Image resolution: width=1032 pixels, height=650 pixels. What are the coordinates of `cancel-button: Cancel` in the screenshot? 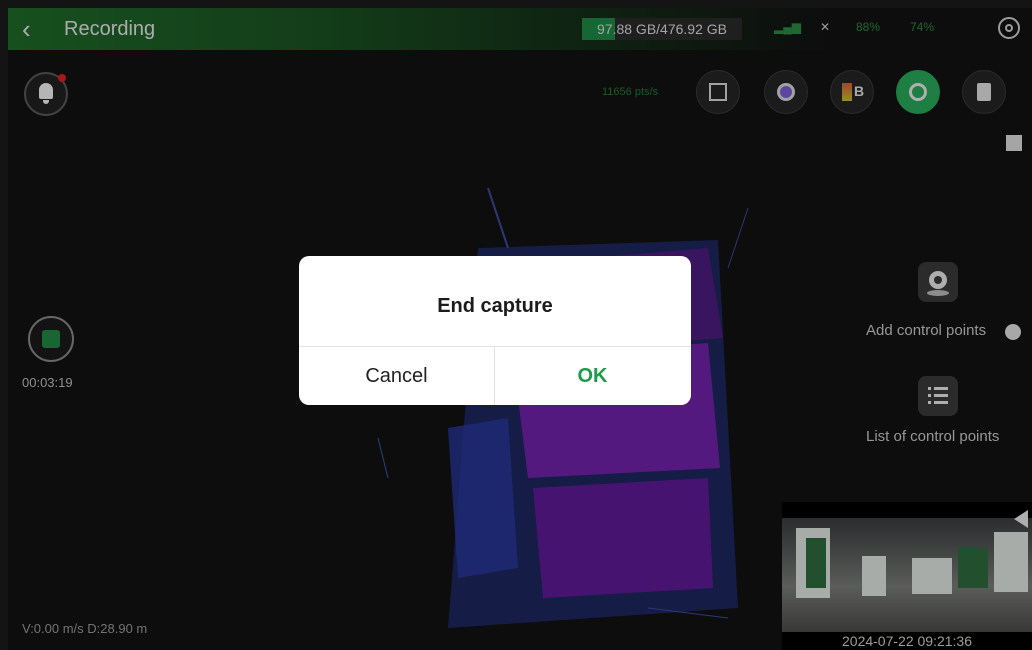 It's located at (396, 376).